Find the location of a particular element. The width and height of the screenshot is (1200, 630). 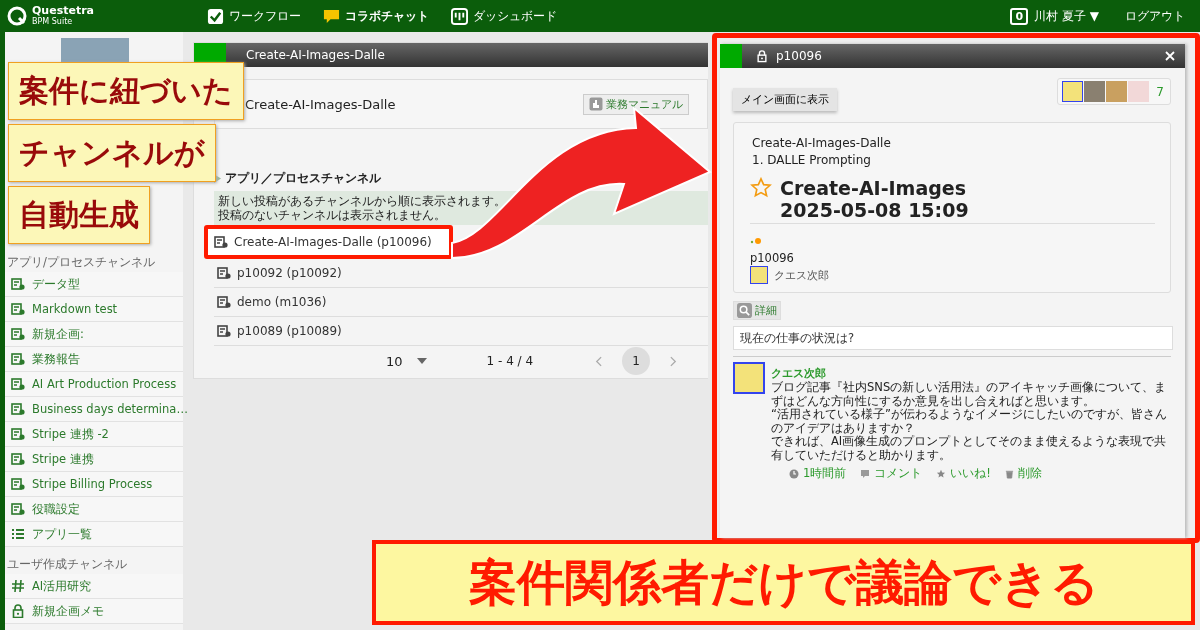

header-accent is located at coordinates (731, 56).